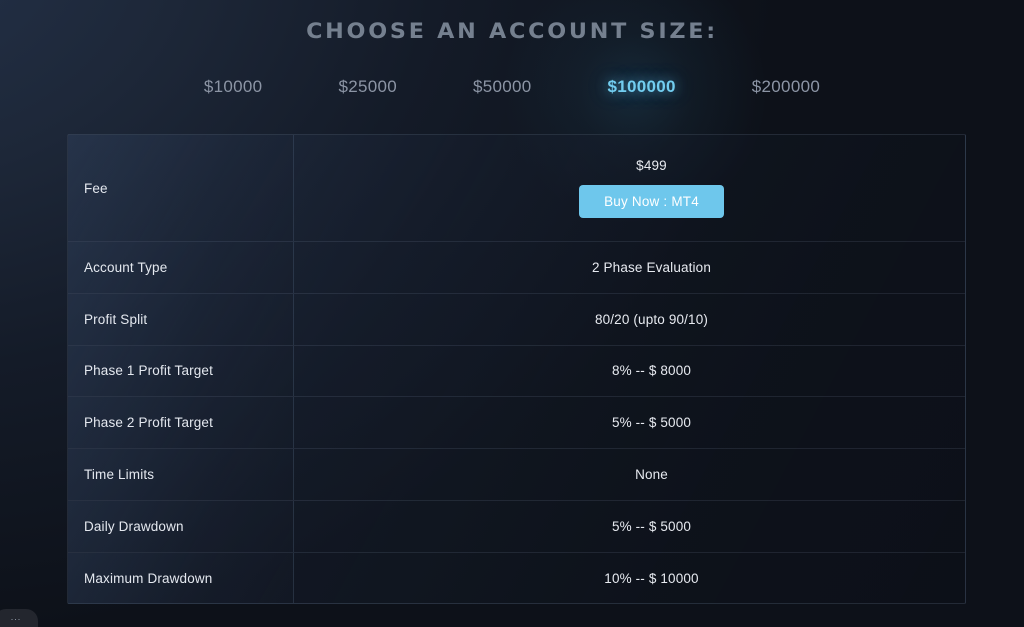  I want to click on row-value-account-type: 2 Phase Evaluation, so click(651, 267).